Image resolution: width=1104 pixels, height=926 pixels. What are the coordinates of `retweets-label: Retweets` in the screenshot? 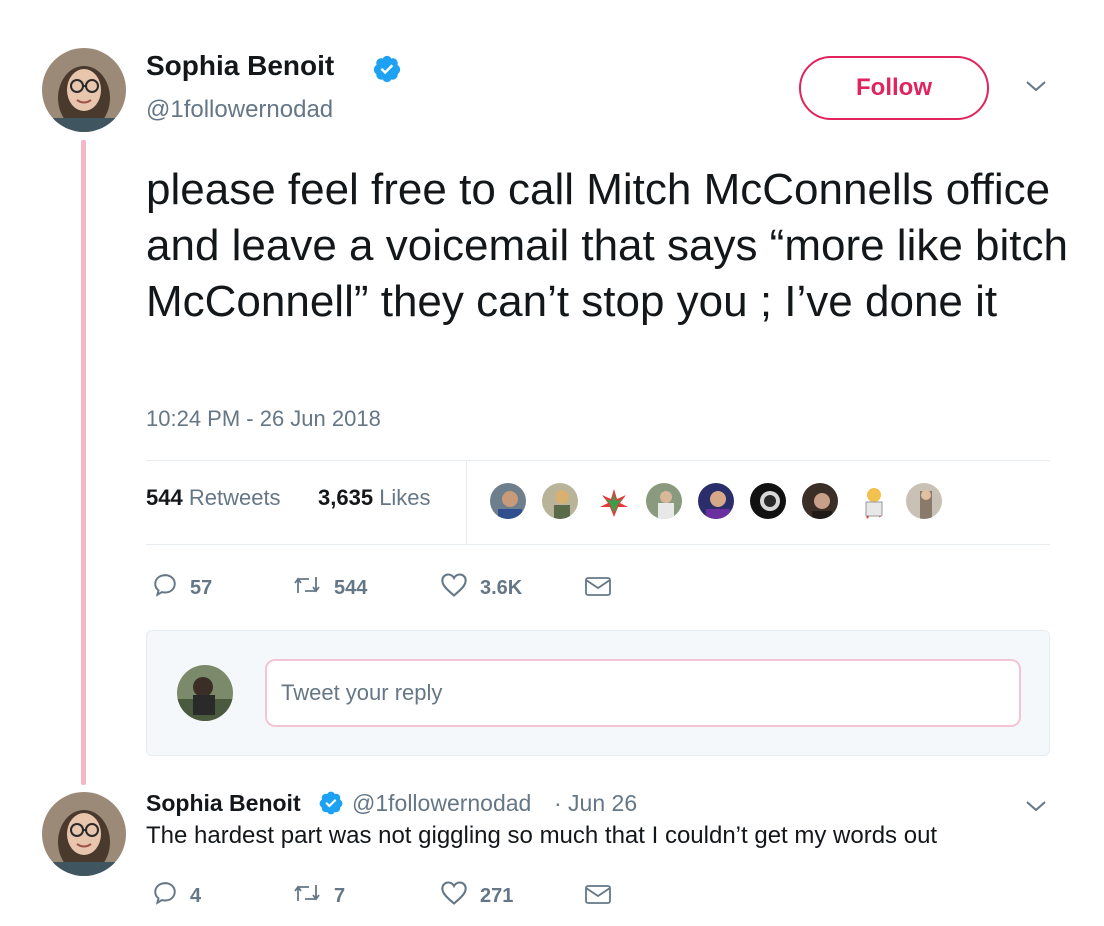 It's located at (234, 497).